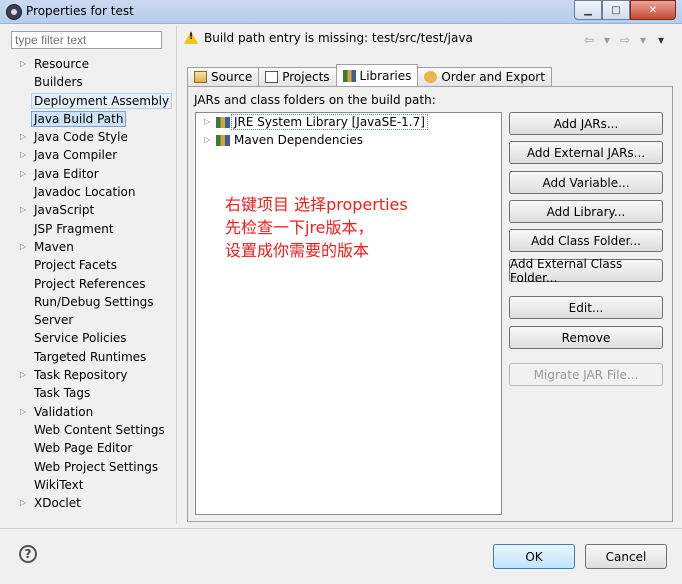  I want to click on nav-item-service-policies: Service Policies, so click(90, 338).